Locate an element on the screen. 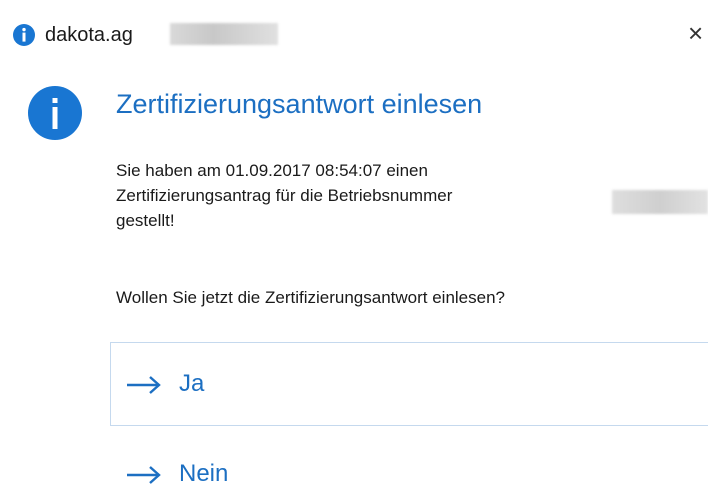 This screenshot has height=486, width=708. yes-command-link: Ja is located at coordinates (409, 384).